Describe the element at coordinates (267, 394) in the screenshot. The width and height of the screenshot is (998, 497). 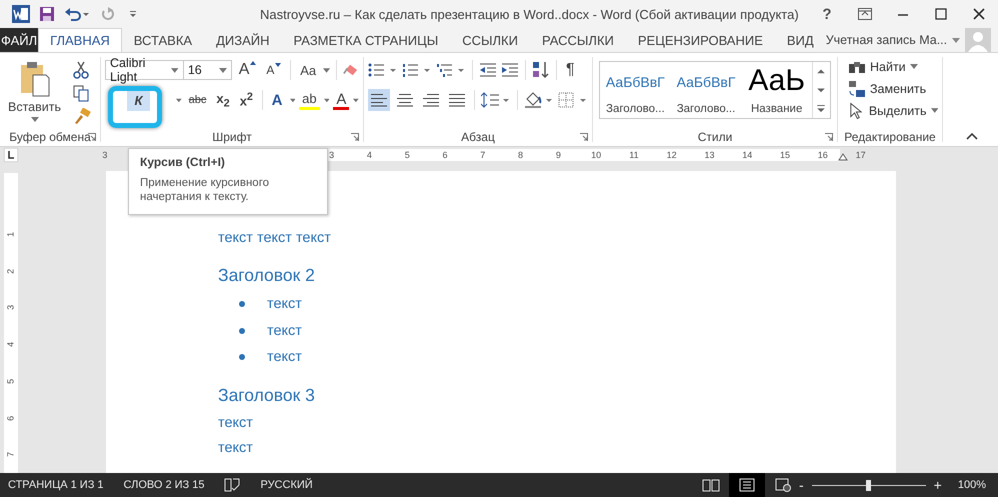
I see `heading-text: Заголовок 3` at that location.